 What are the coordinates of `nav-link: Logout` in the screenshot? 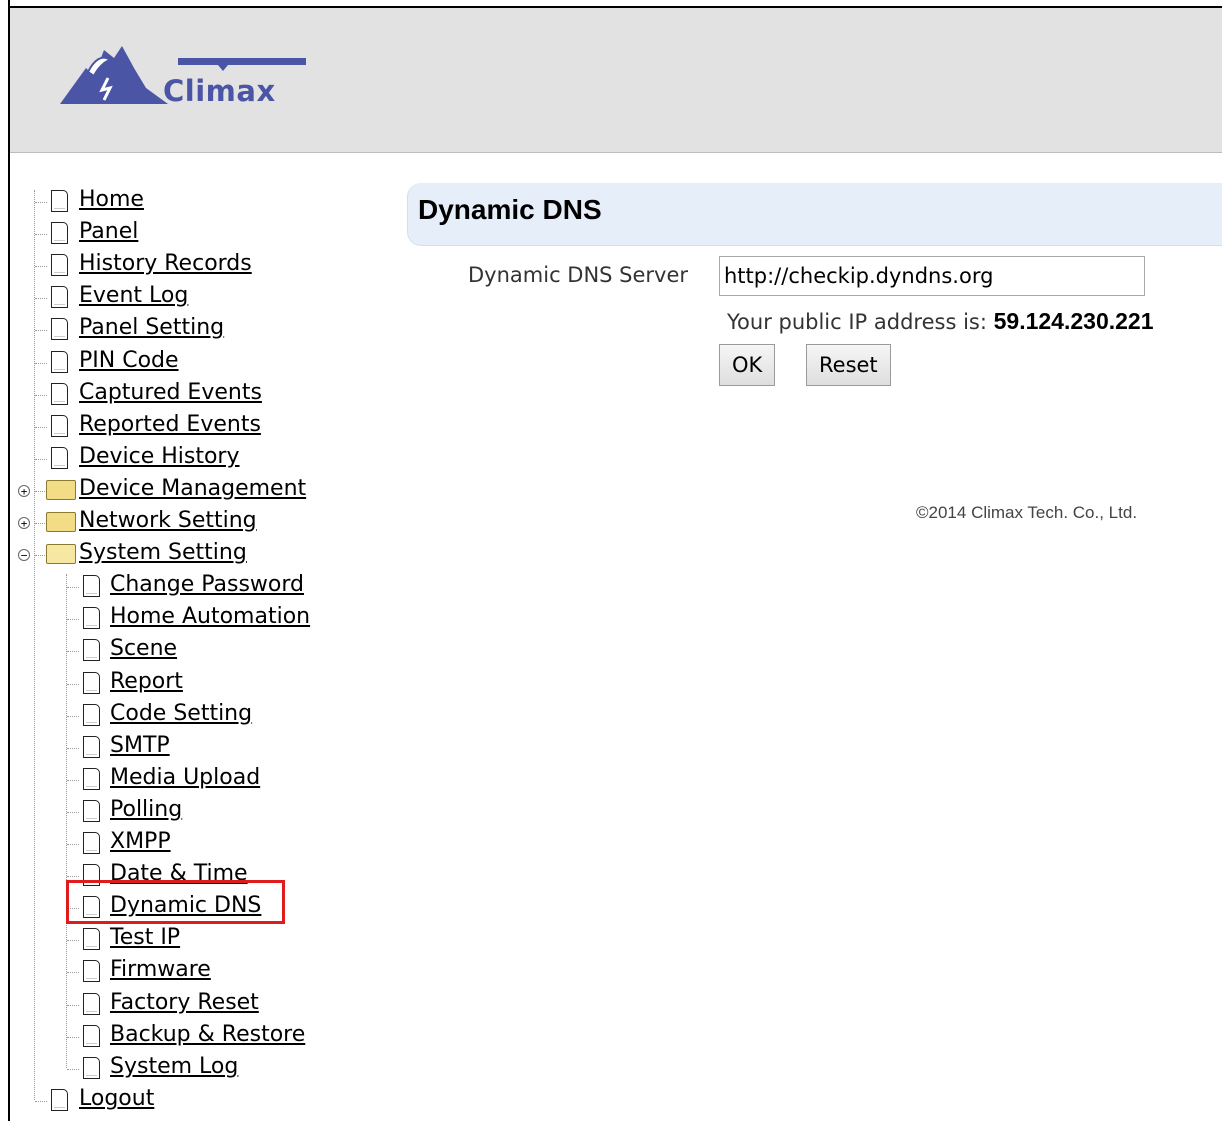 It's located at (116, 1098).